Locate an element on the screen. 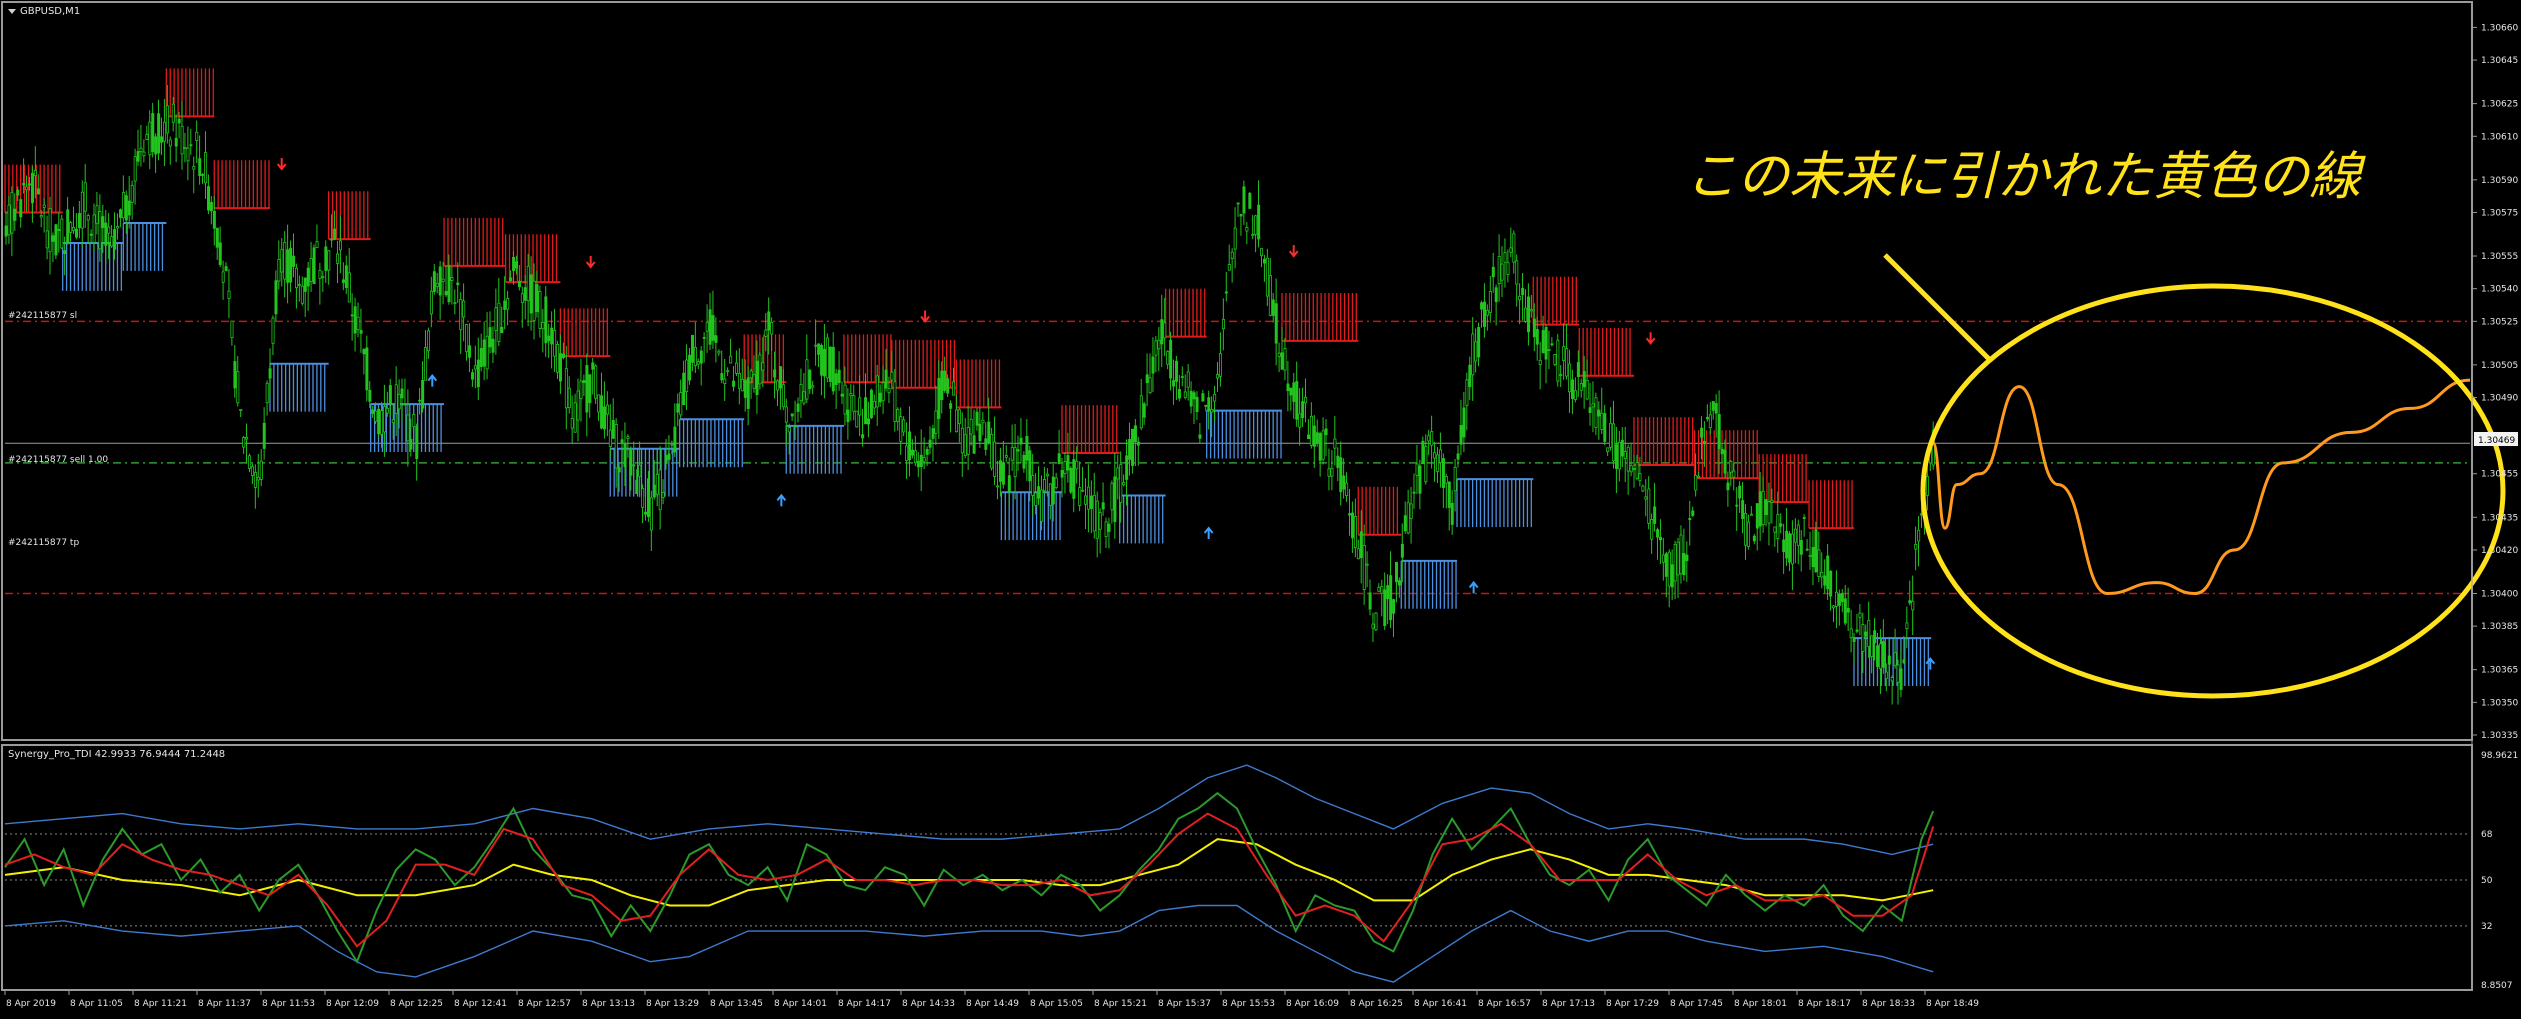  time-tick-label: 8 Apr 17:13 is located at coordinates (1568, 1004).